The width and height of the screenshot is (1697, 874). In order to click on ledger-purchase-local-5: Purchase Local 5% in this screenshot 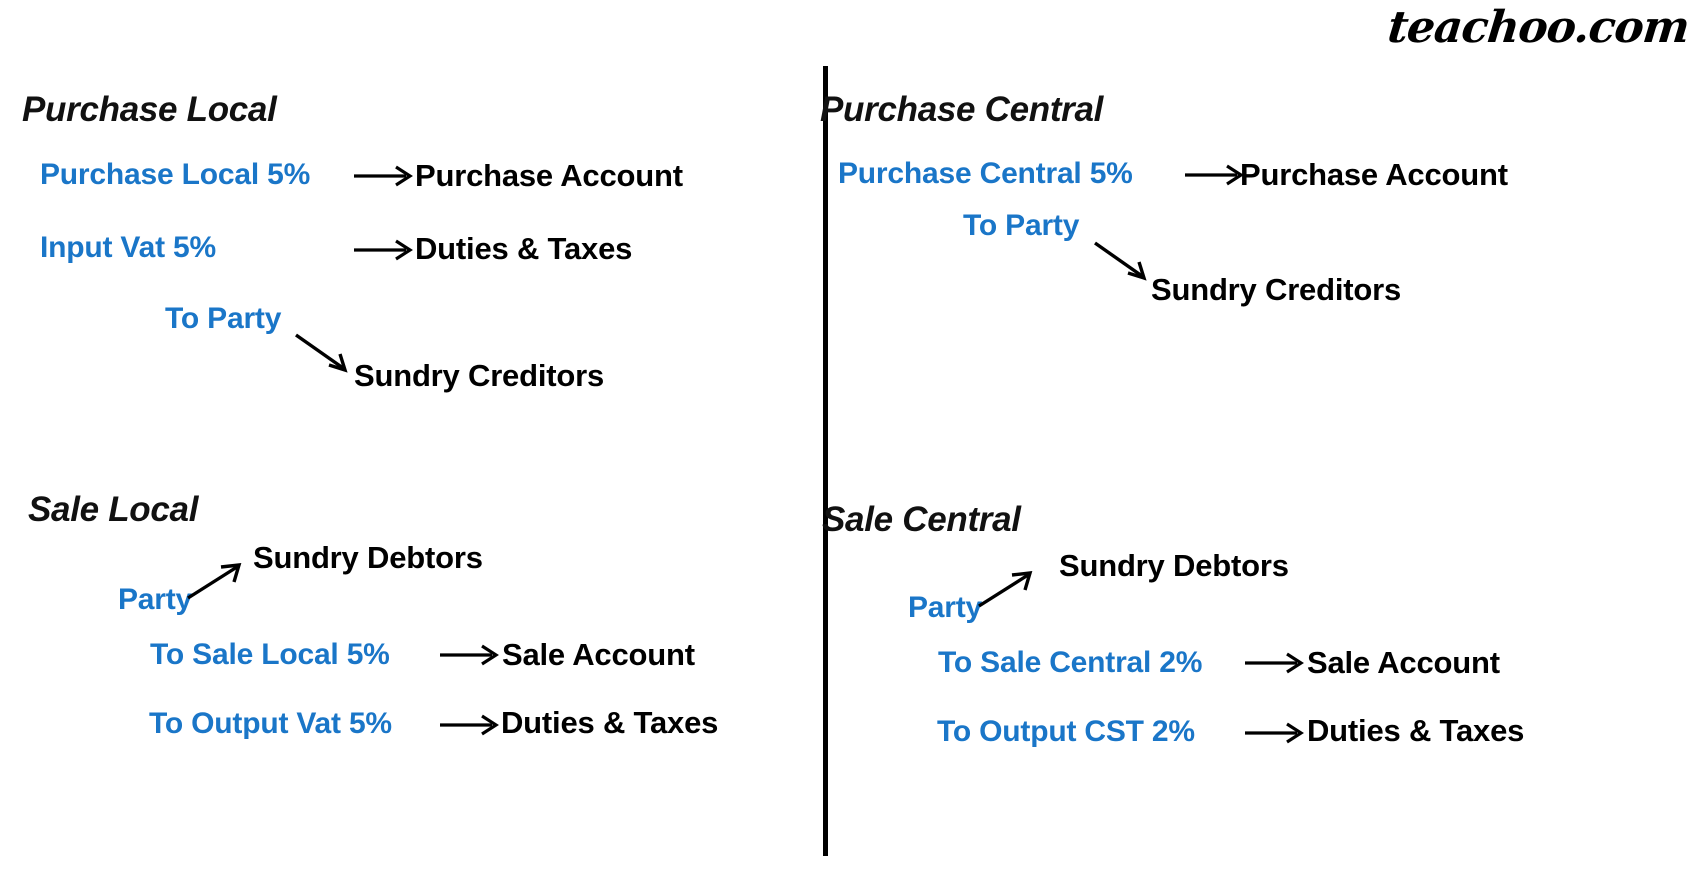, I will do `click(175, 174)`.